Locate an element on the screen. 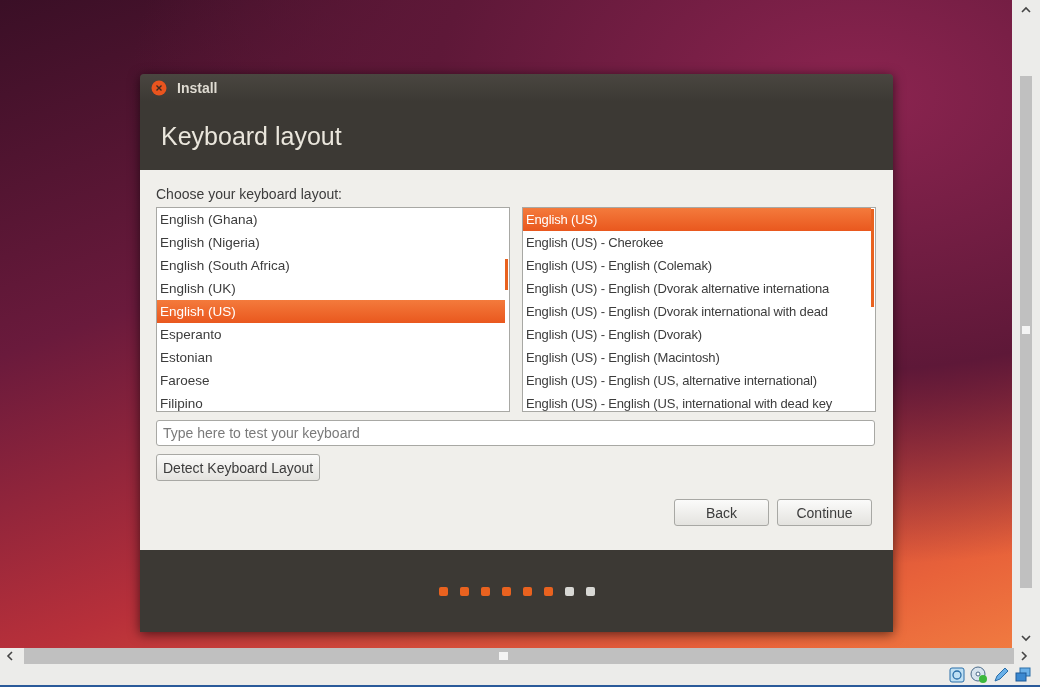 The width and height of the screenshot is (1040, 687). variant-item: English (US) - English (Dvorak alternative internationa is located at coordinates (697, 288).